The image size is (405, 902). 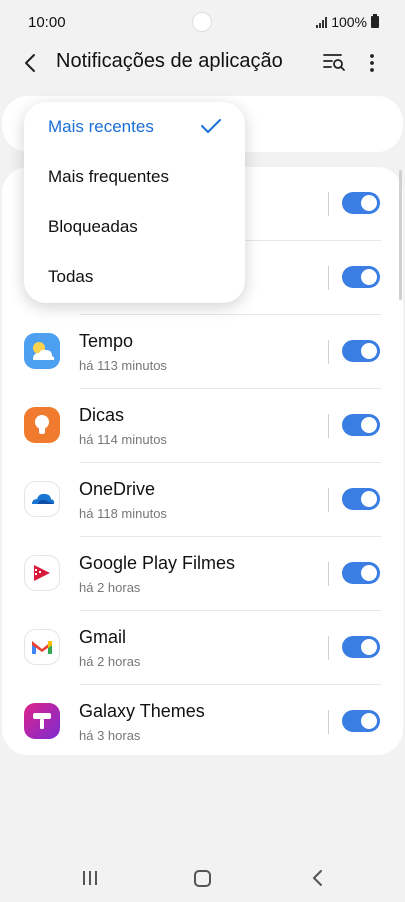 I want to click on recents-icon, so click(x=90, y=878).